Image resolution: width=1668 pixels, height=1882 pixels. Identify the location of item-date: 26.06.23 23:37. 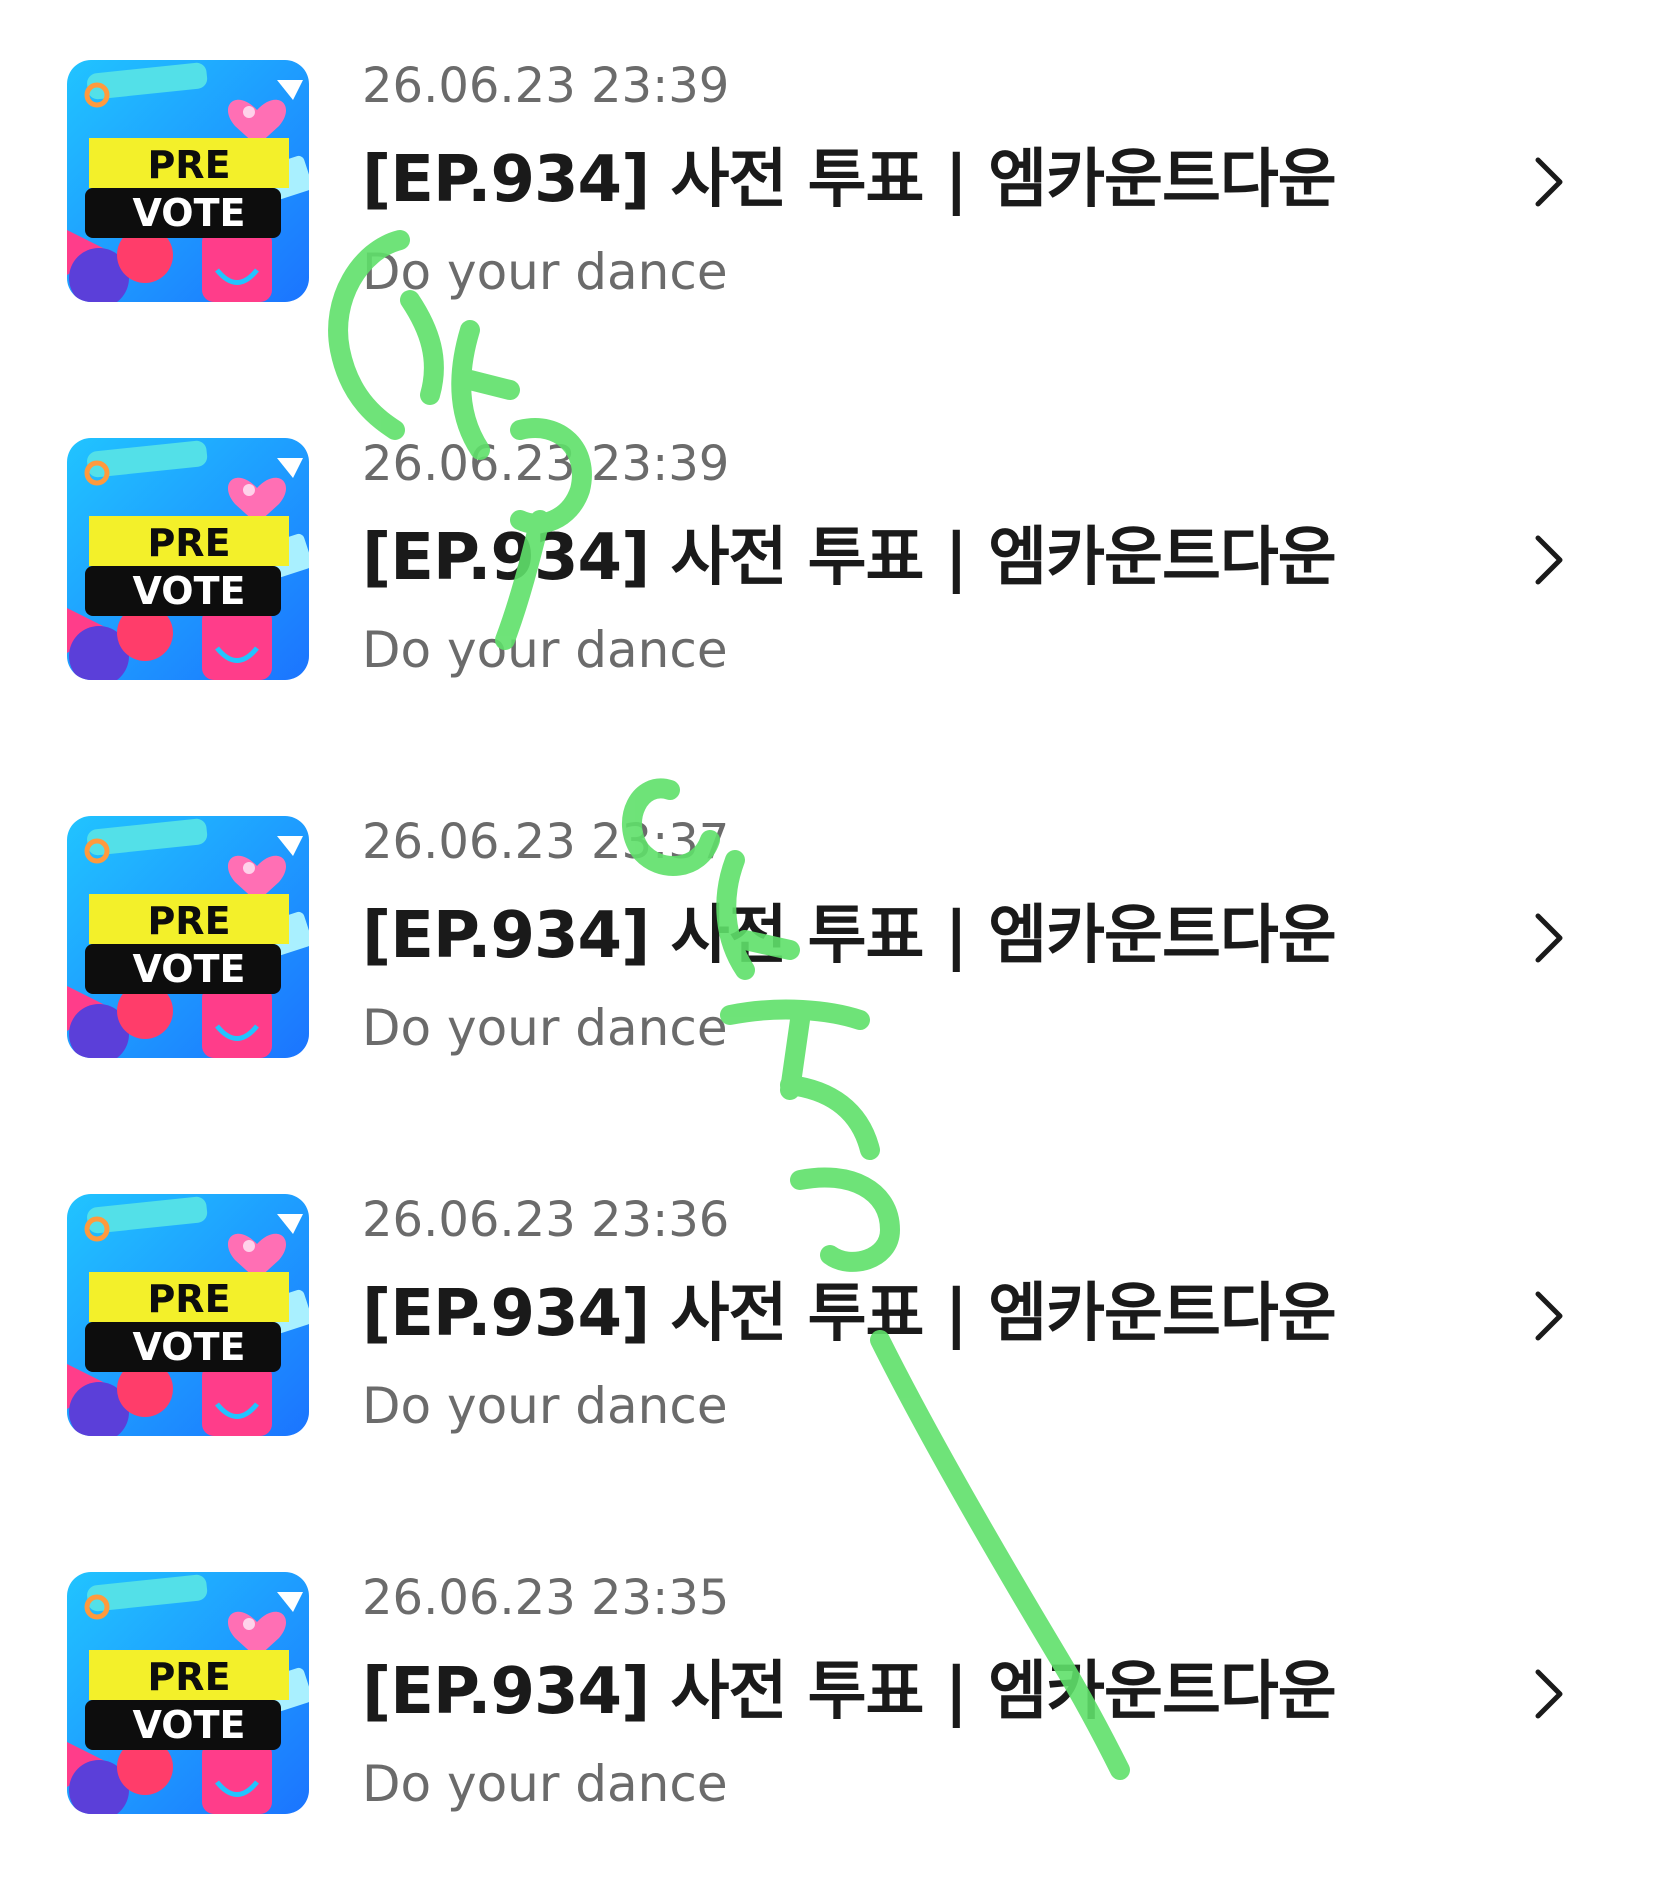
(546, 842).